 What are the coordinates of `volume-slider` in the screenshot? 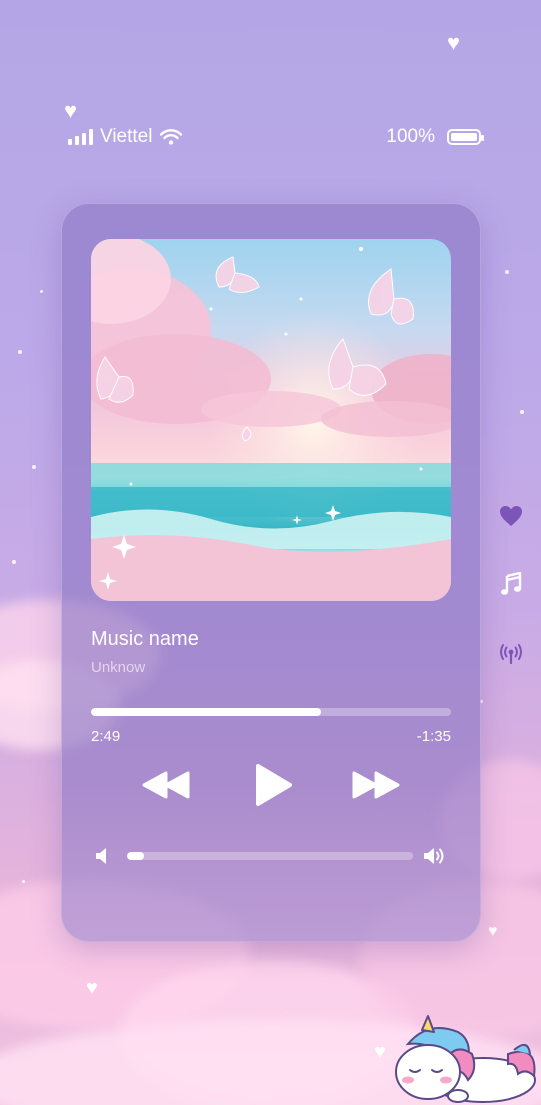 It's located at (270, 856).